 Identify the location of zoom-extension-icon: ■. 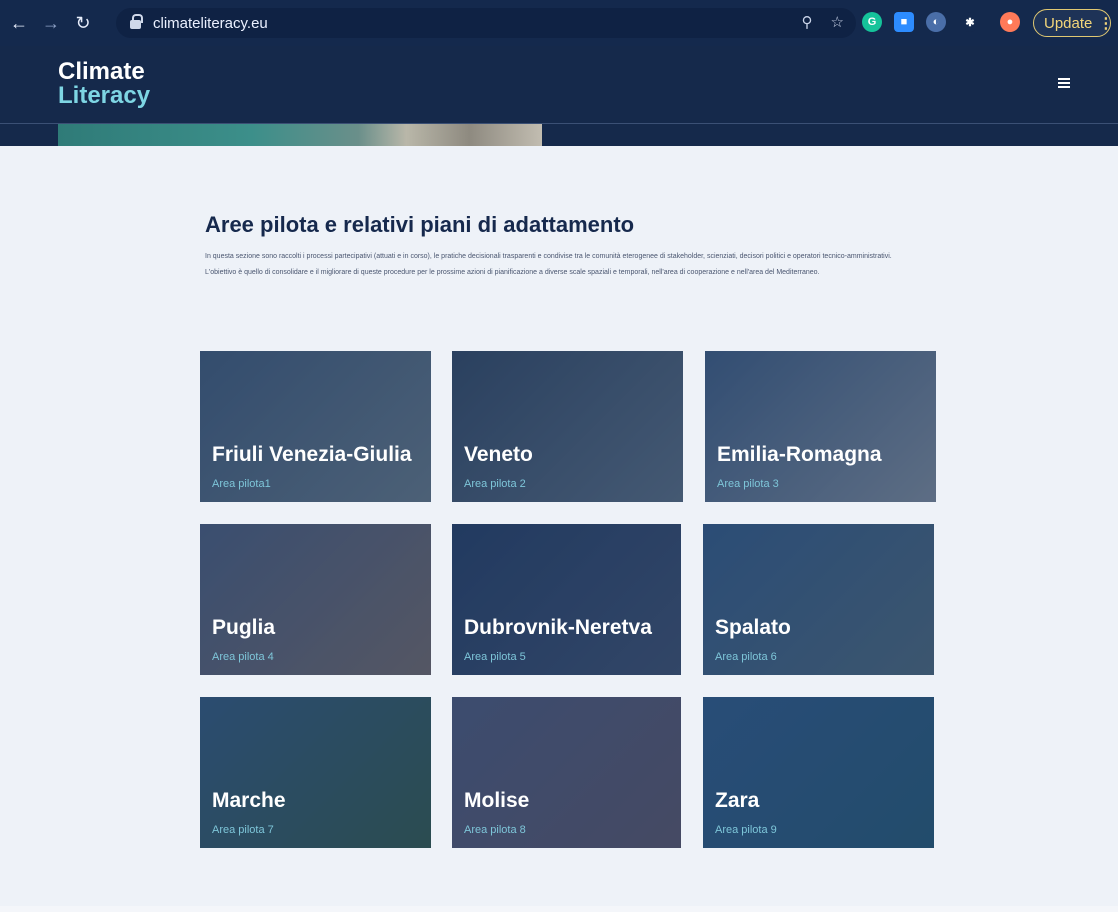
(904, 22).